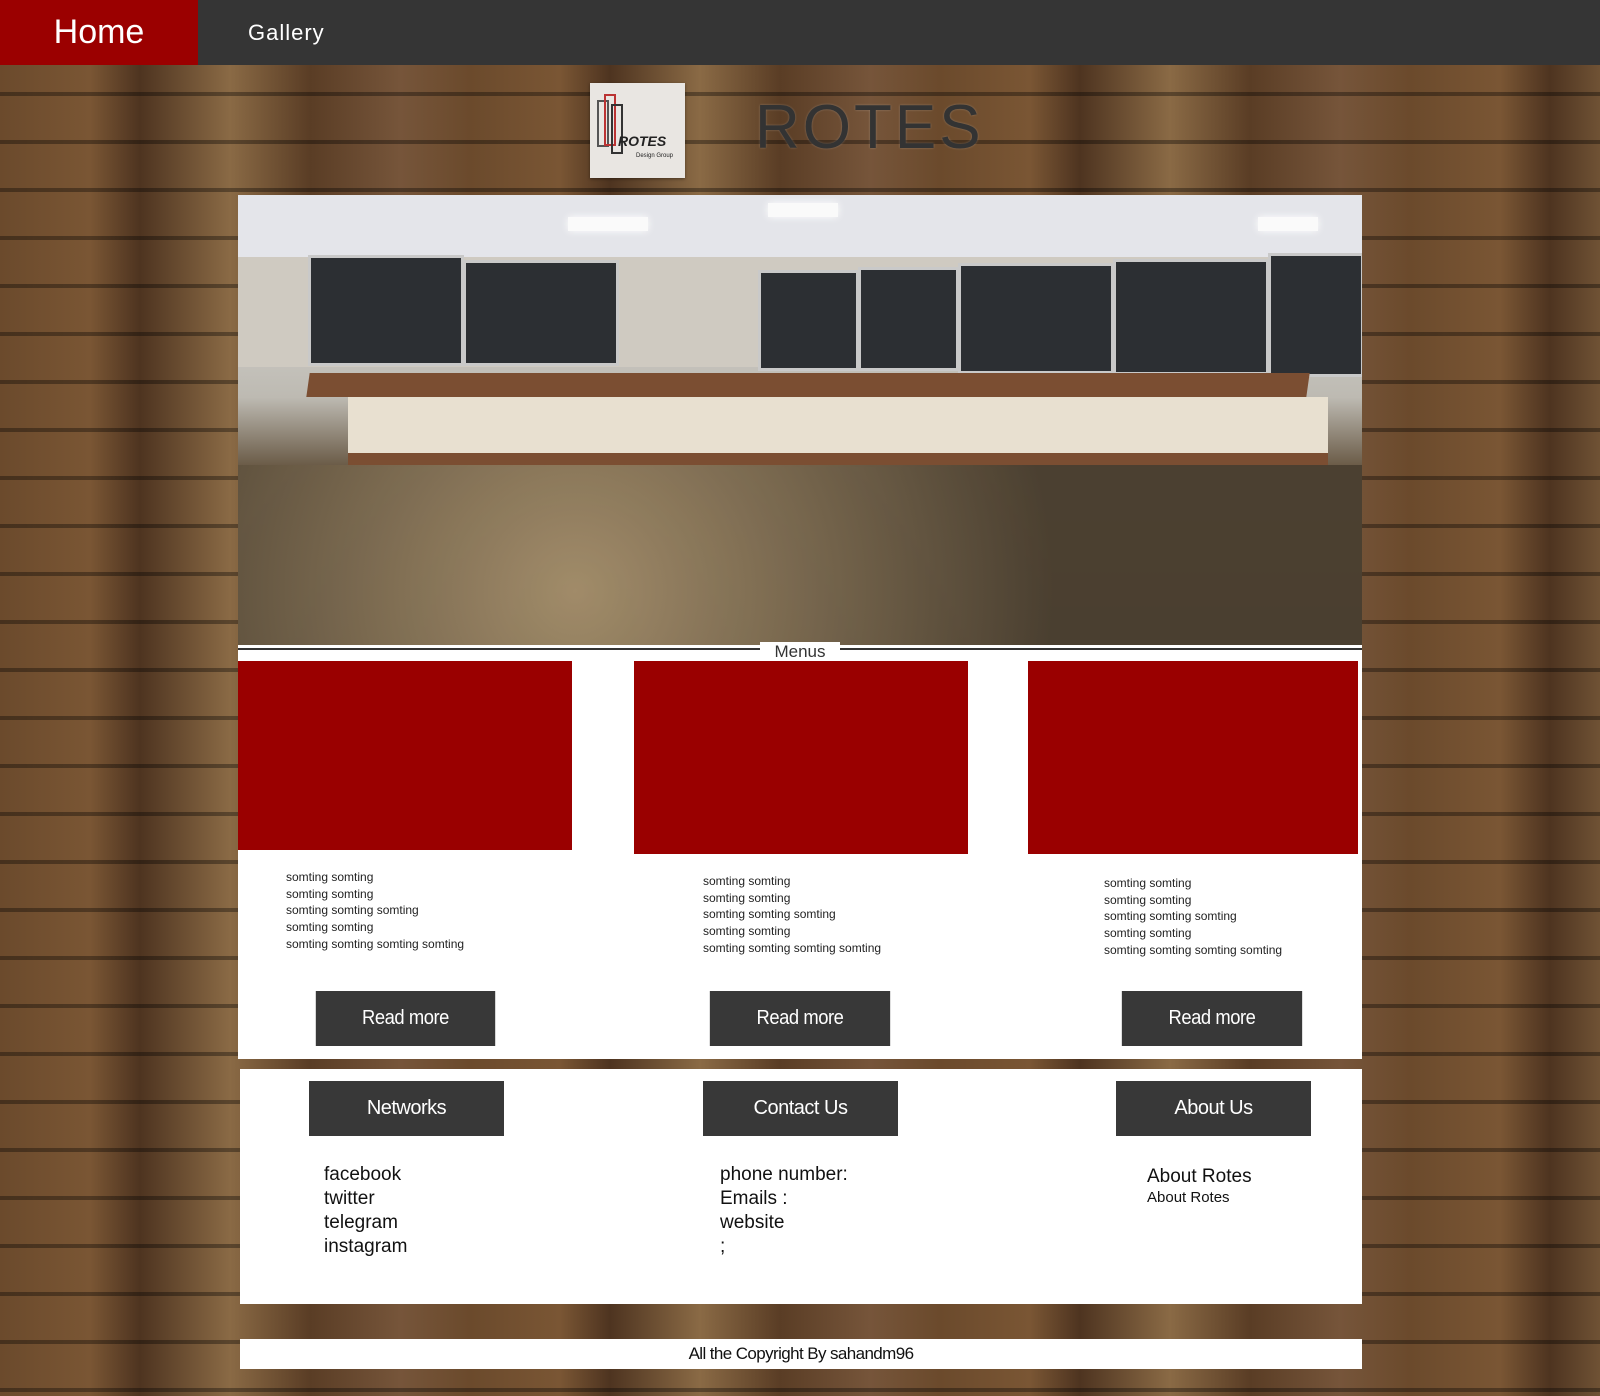  Describe the element at coordinates (838, 432) in the screenshot. I see `hero-counter` at that location.